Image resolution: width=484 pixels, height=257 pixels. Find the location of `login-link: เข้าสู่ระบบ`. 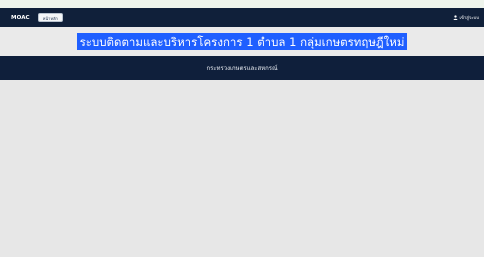

login-link: เข้าสู่ระบบ is located at coordinates (466, 17).